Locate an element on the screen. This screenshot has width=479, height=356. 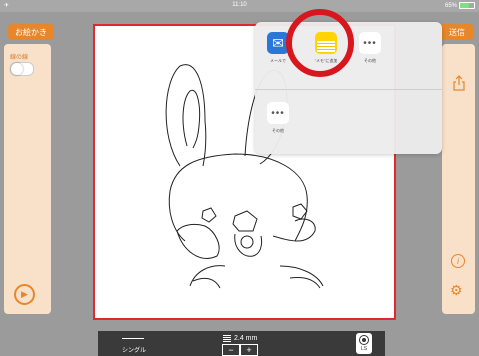
pen-size-stepper: − + is located at coordinates (240, 350).